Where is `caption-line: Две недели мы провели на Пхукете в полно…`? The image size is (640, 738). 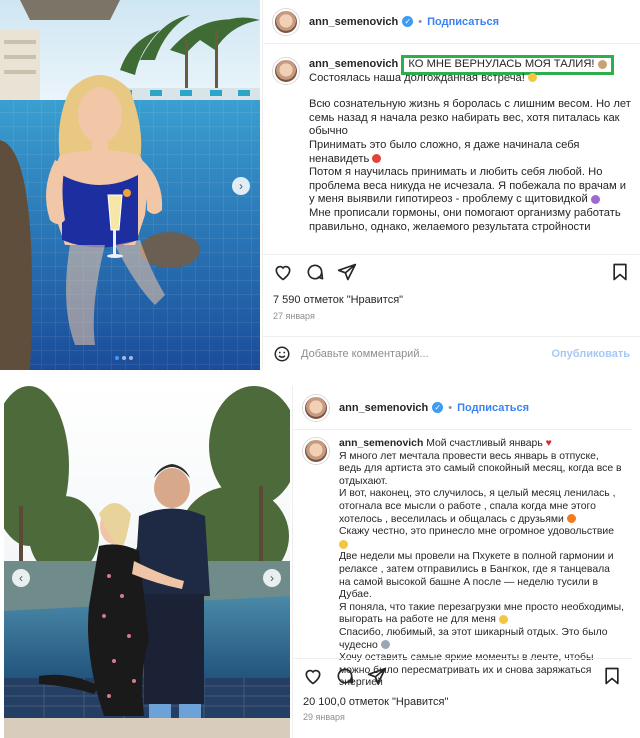
caption-line: Две недели мы провели на Пхукете в полно… is located at coordinates (476, 576).